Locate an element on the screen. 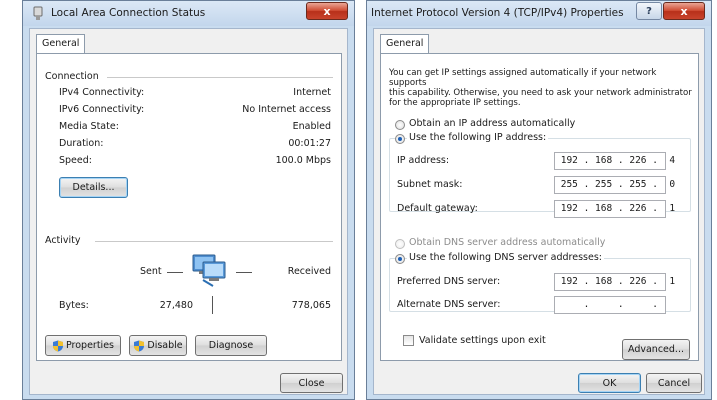 The width and height of the screenshot is (717, 400). disable-button-label: Disable is located at coordinates (165, 345).